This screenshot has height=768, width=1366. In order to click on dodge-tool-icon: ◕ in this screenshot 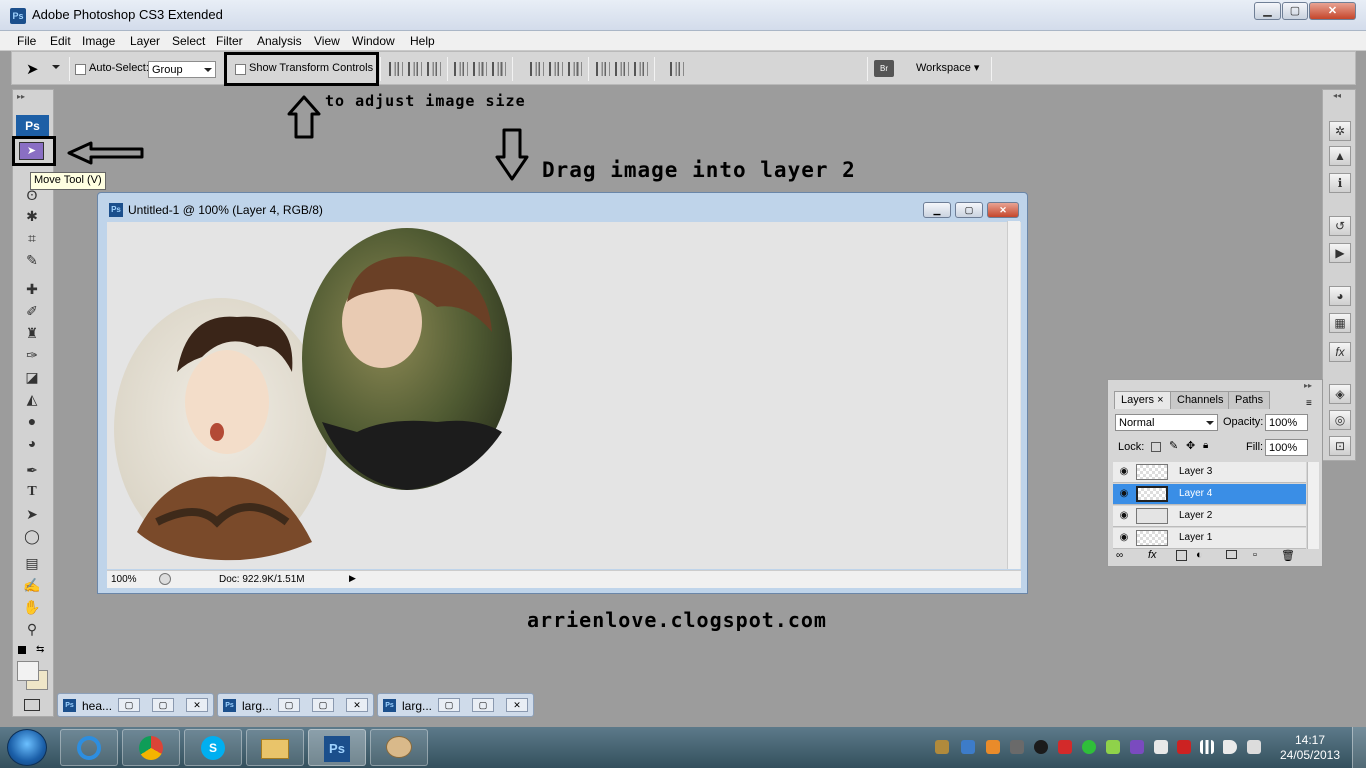, I will do `click(32, 443)`.